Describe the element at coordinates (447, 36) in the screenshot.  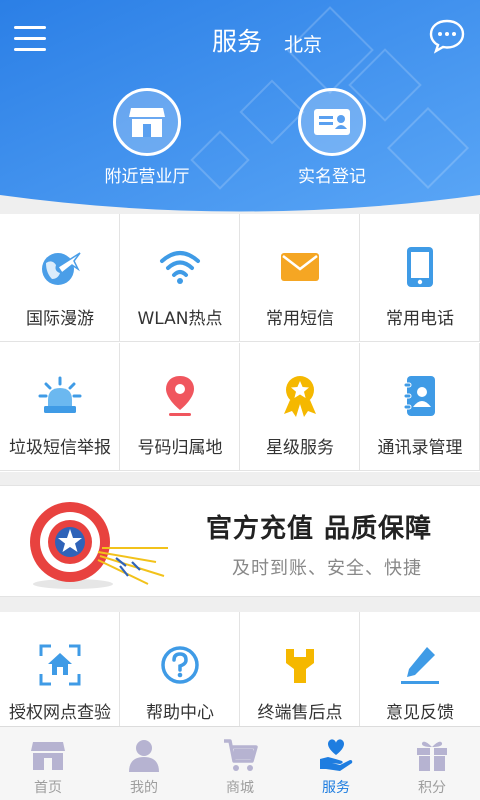
I see `chat-icon` at that location.